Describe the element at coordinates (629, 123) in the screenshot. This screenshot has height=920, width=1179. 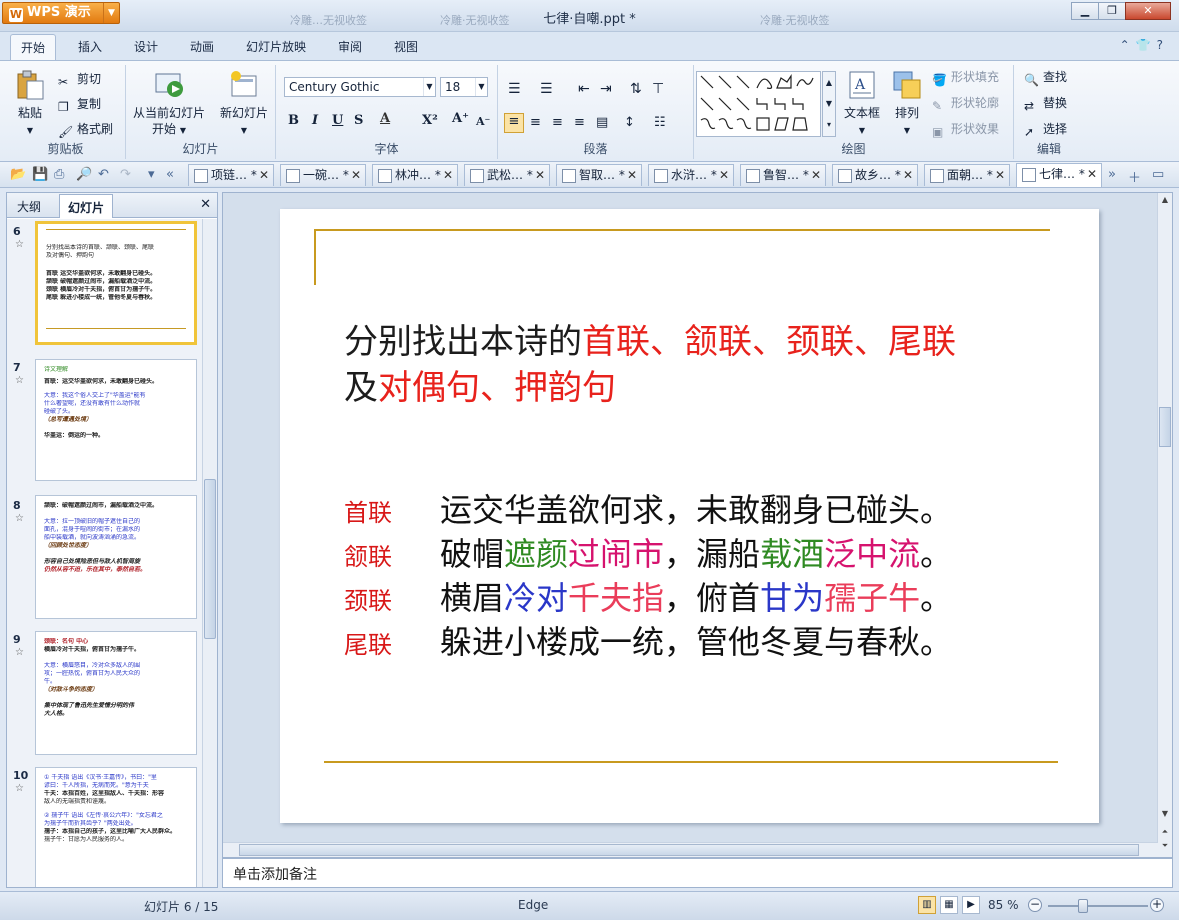
I see `line-spacing-icon: ↕` at that location.